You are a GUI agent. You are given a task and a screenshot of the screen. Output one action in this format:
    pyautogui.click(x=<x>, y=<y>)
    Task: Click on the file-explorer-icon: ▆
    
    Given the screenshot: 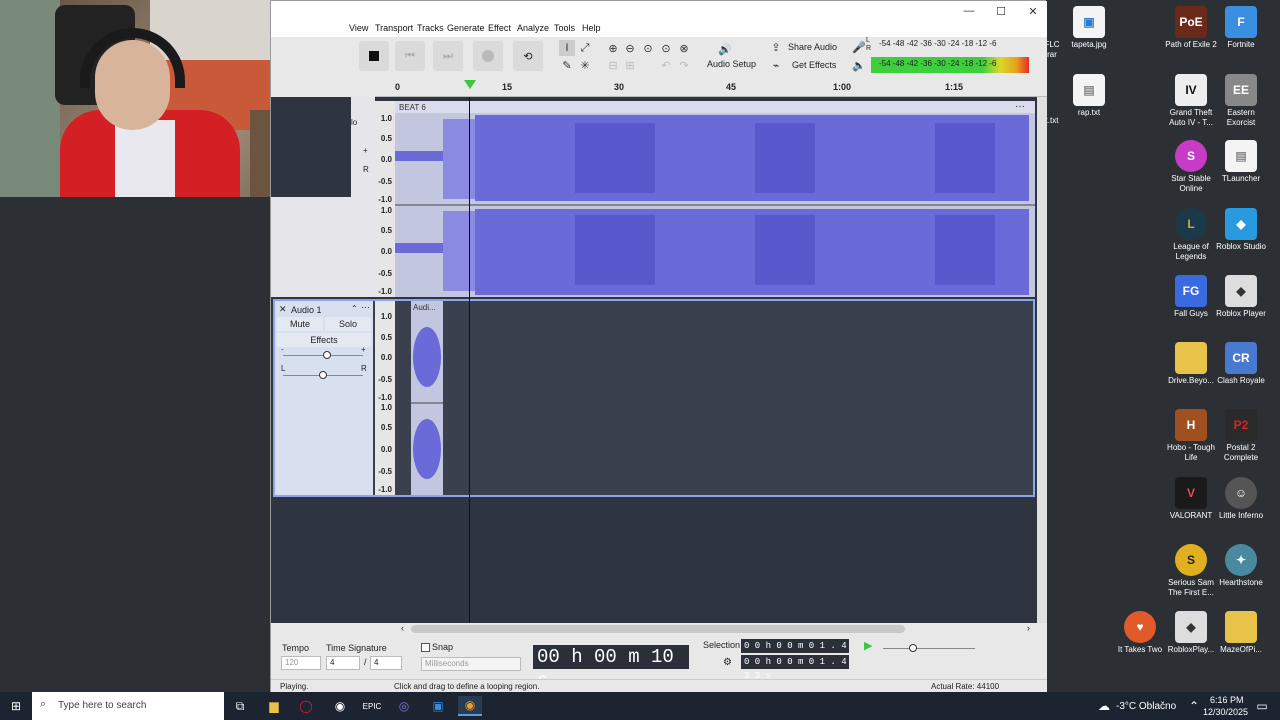 What is the action you would take?
    pyautogui.click(x=274, y=706)
    